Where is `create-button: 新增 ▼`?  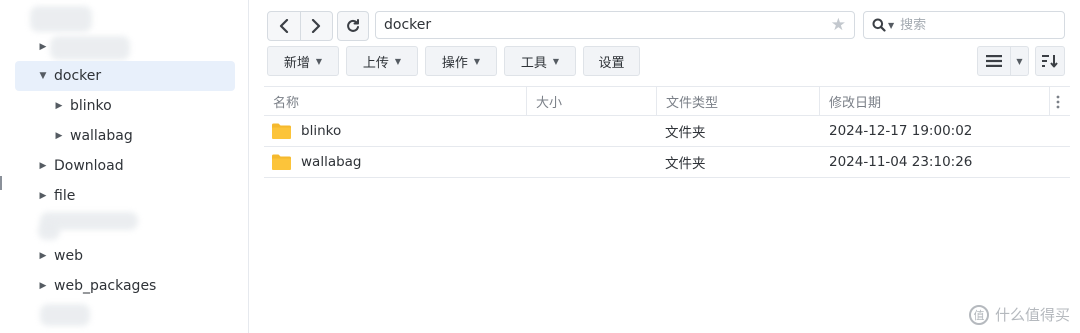
create-button: 新增 ▼ is located at coordinates (303, 61).